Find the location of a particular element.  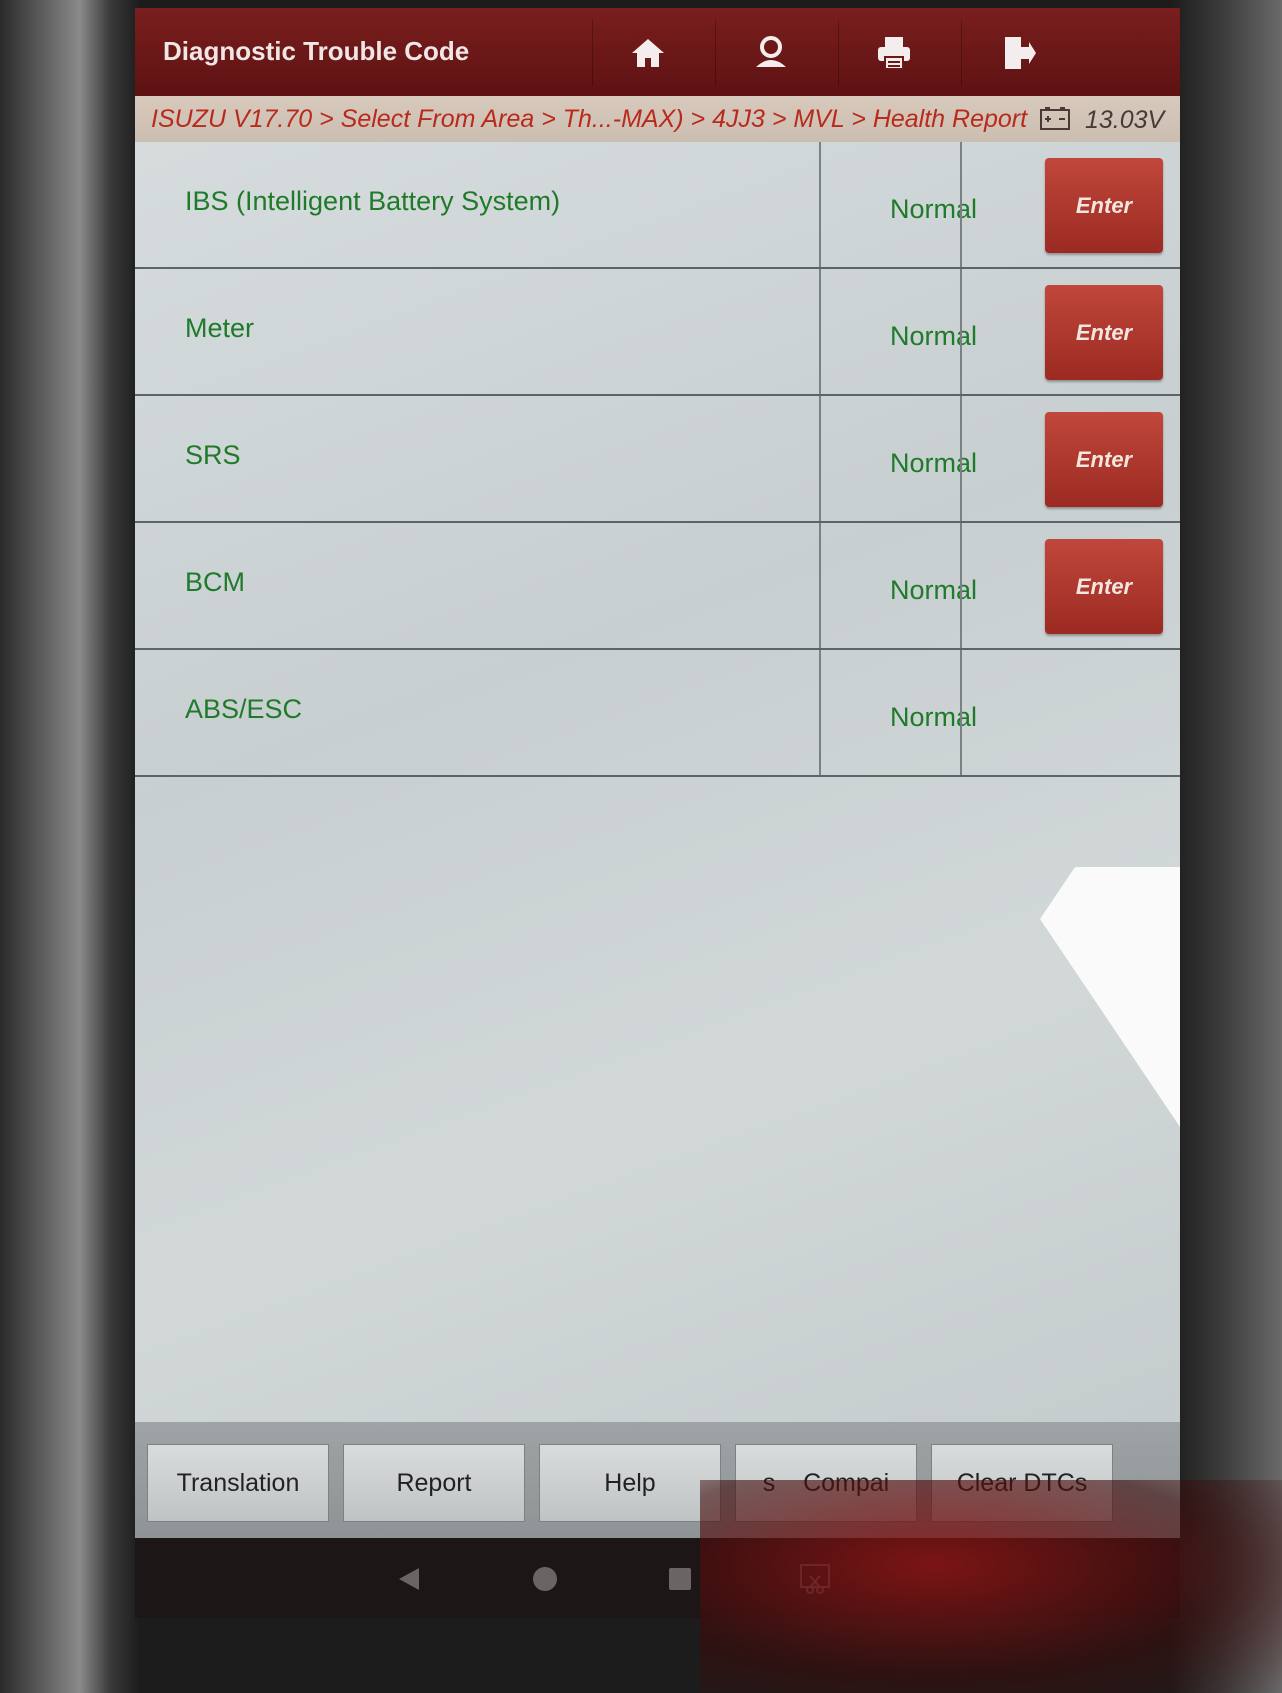

table-row: ABS/ESC Normal is located at coordinates (657, 713).